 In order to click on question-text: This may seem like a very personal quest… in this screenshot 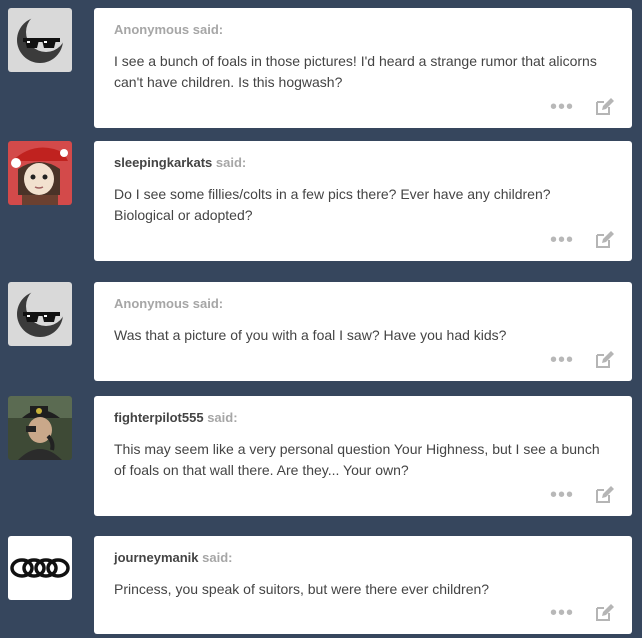, I will do `click(357, 459)`.